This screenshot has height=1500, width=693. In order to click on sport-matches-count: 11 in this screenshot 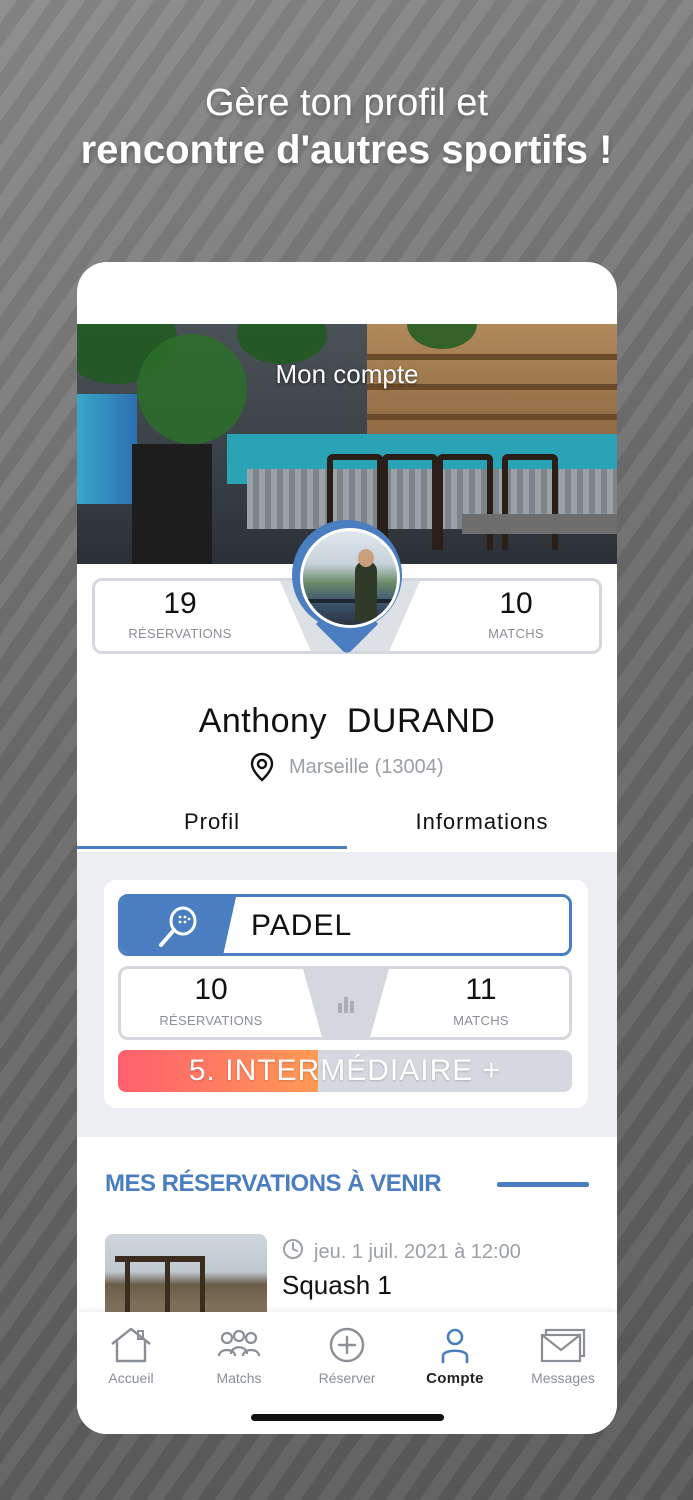, I will do `click(481, 989)`.